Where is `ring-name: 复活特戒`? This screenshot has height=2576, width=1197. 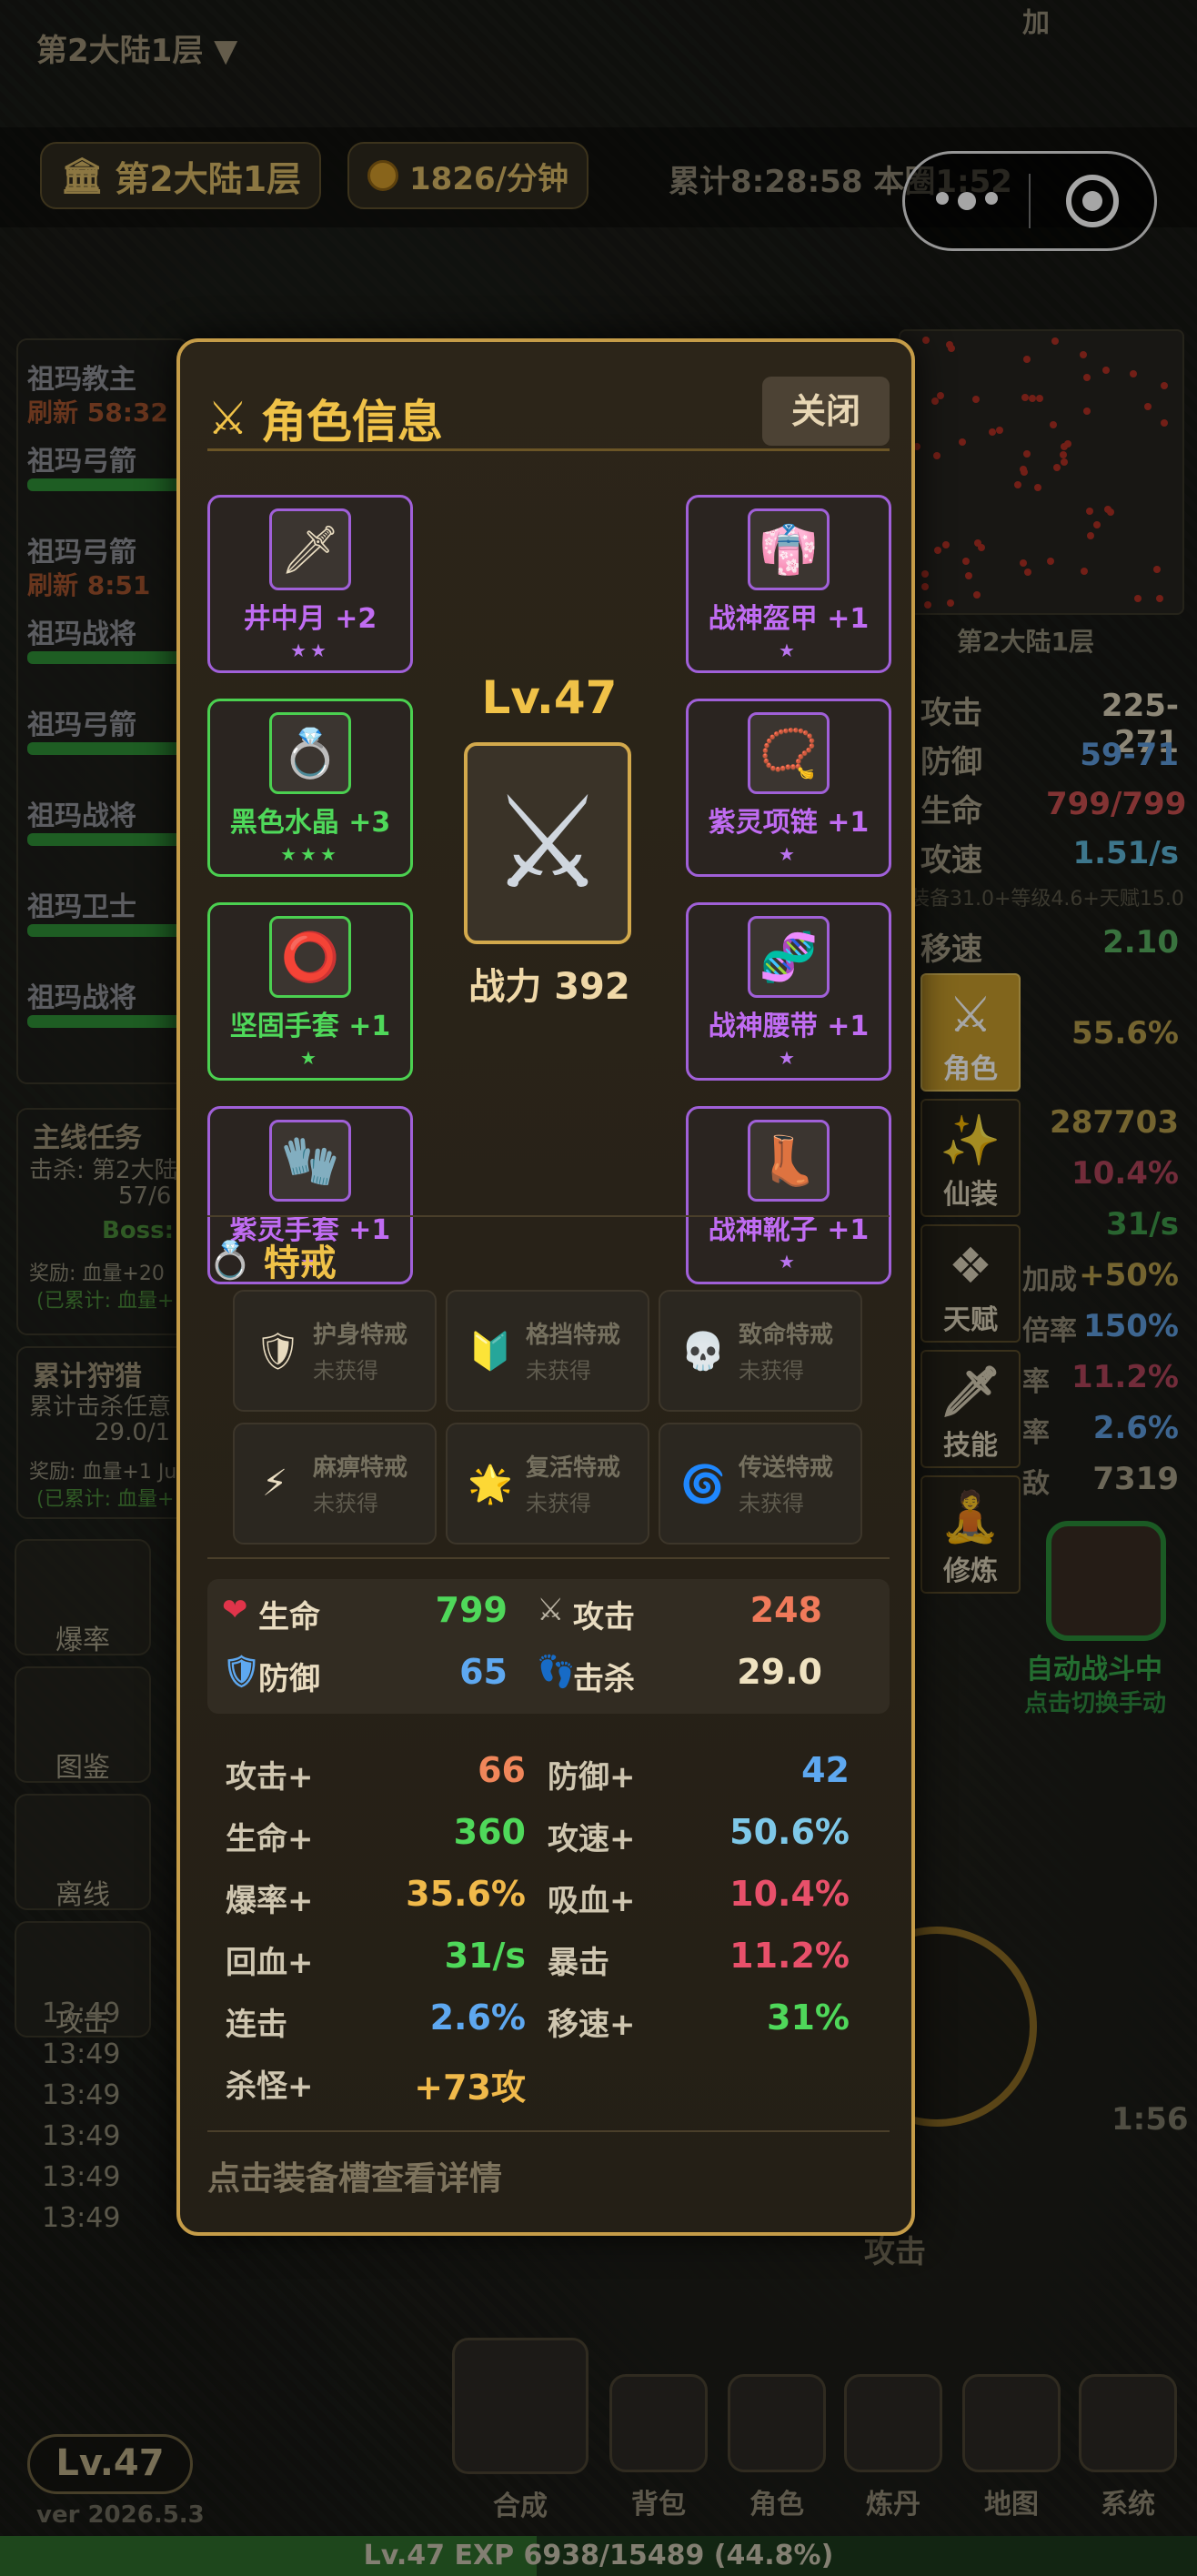 ring-name: 复活特戒 is located at coordinates (573, 1468).